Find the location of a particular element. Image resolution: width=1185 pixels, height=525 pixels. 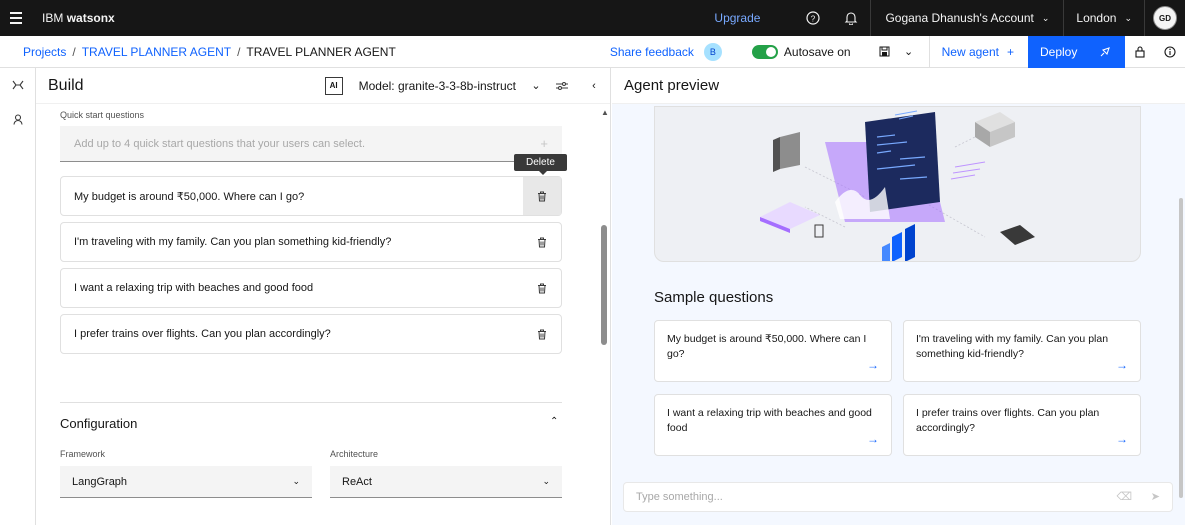

sample-questions-title: Sample questions is located at coordinates (714, 297).